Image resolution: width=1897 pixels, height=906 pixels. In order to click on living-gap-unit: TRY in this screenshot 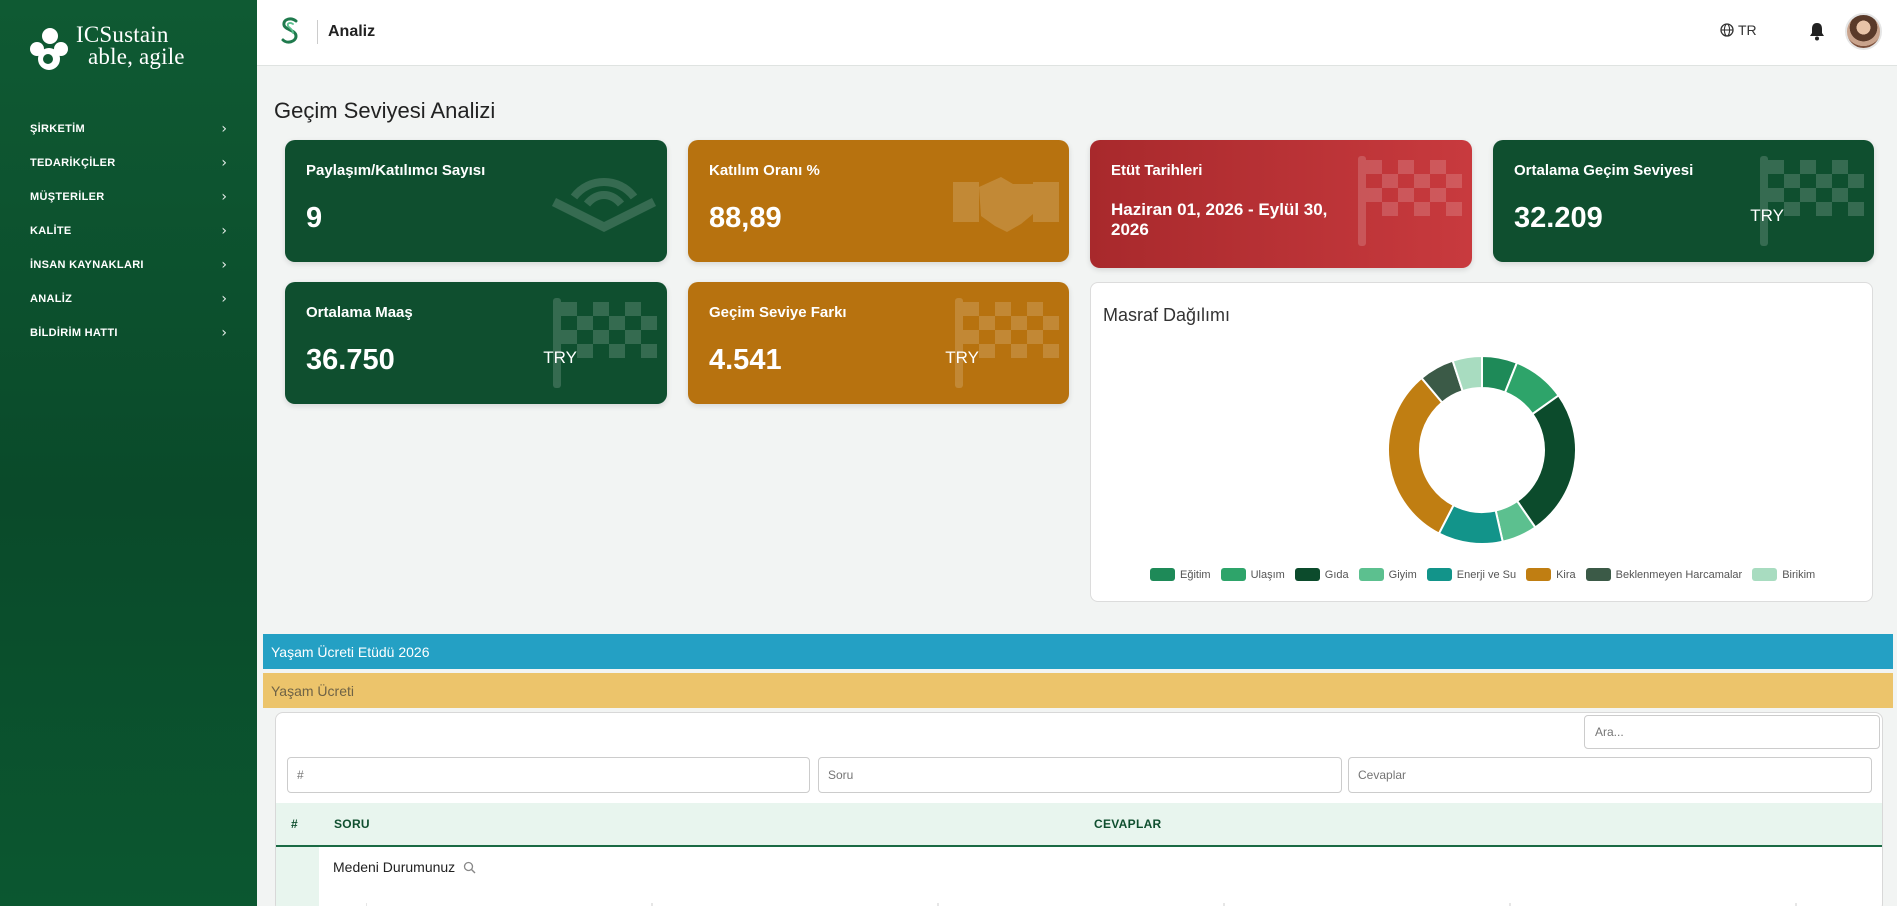, I will do `click(962, 357)`.